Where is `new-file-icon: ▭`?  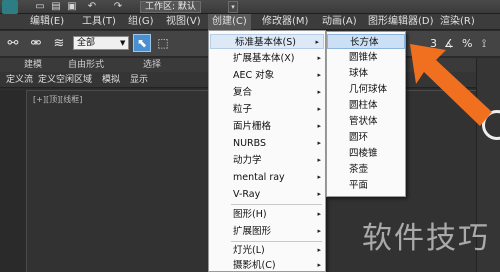
new-file-icon: ▭ is located at coordinates (40, 7).